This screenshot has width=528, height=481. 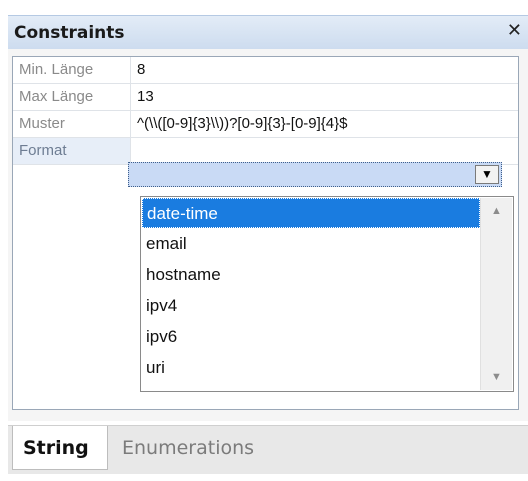 I want to click on dropdown-option-hostname: hostname, so click(x=311, y=275).